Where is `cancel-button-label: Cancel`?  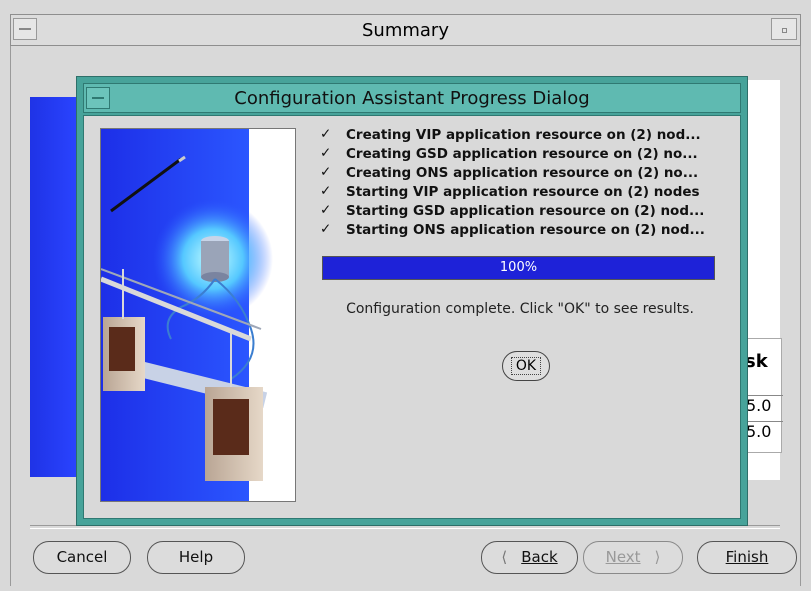
cancel-button-label: Cancel is located at coordinates (82, 557).